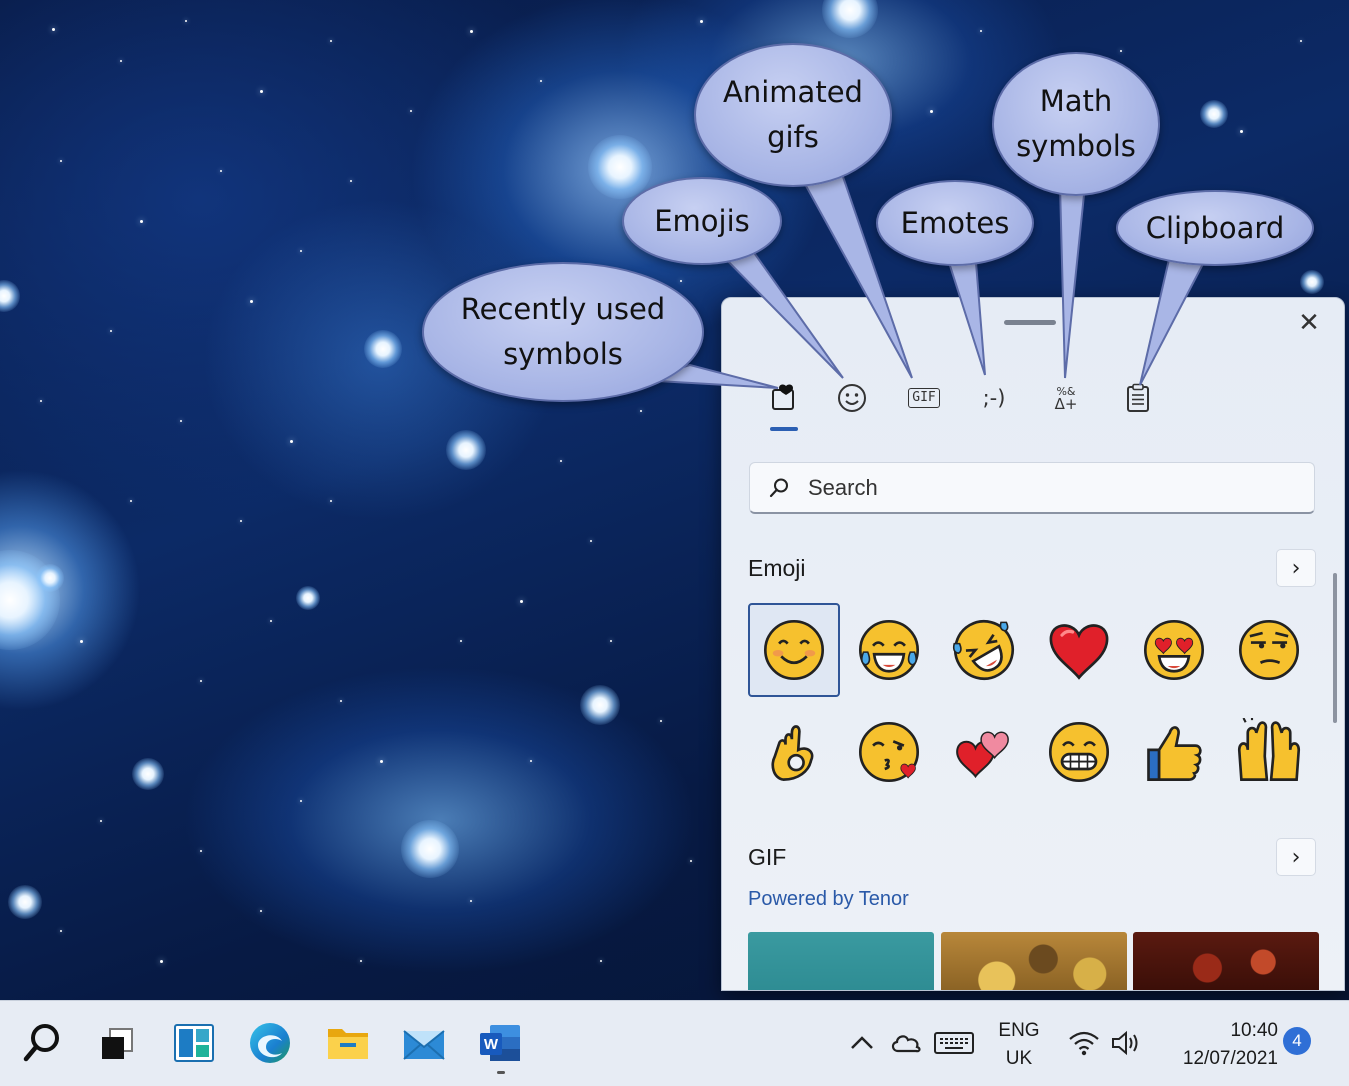  What do you see at coordinates (1019, 1045) in the screenshot?
I see `input-language-button: ENG UK` at bounding box center [1019, 1045].